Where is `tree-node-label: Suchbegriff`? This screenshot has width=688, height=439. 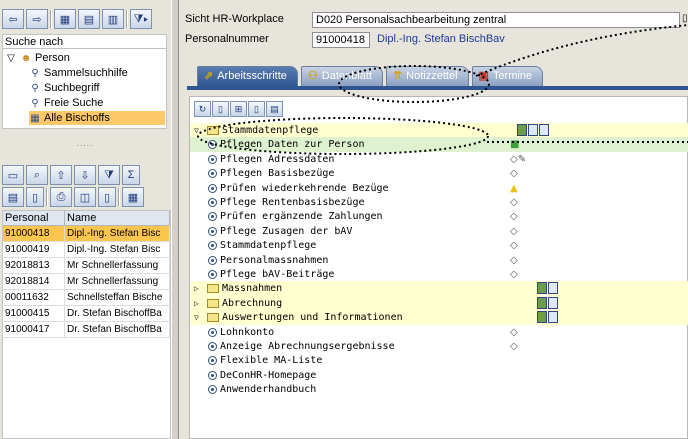 tree-node-label: Suchbegriff is located at coordinates (72, 88).